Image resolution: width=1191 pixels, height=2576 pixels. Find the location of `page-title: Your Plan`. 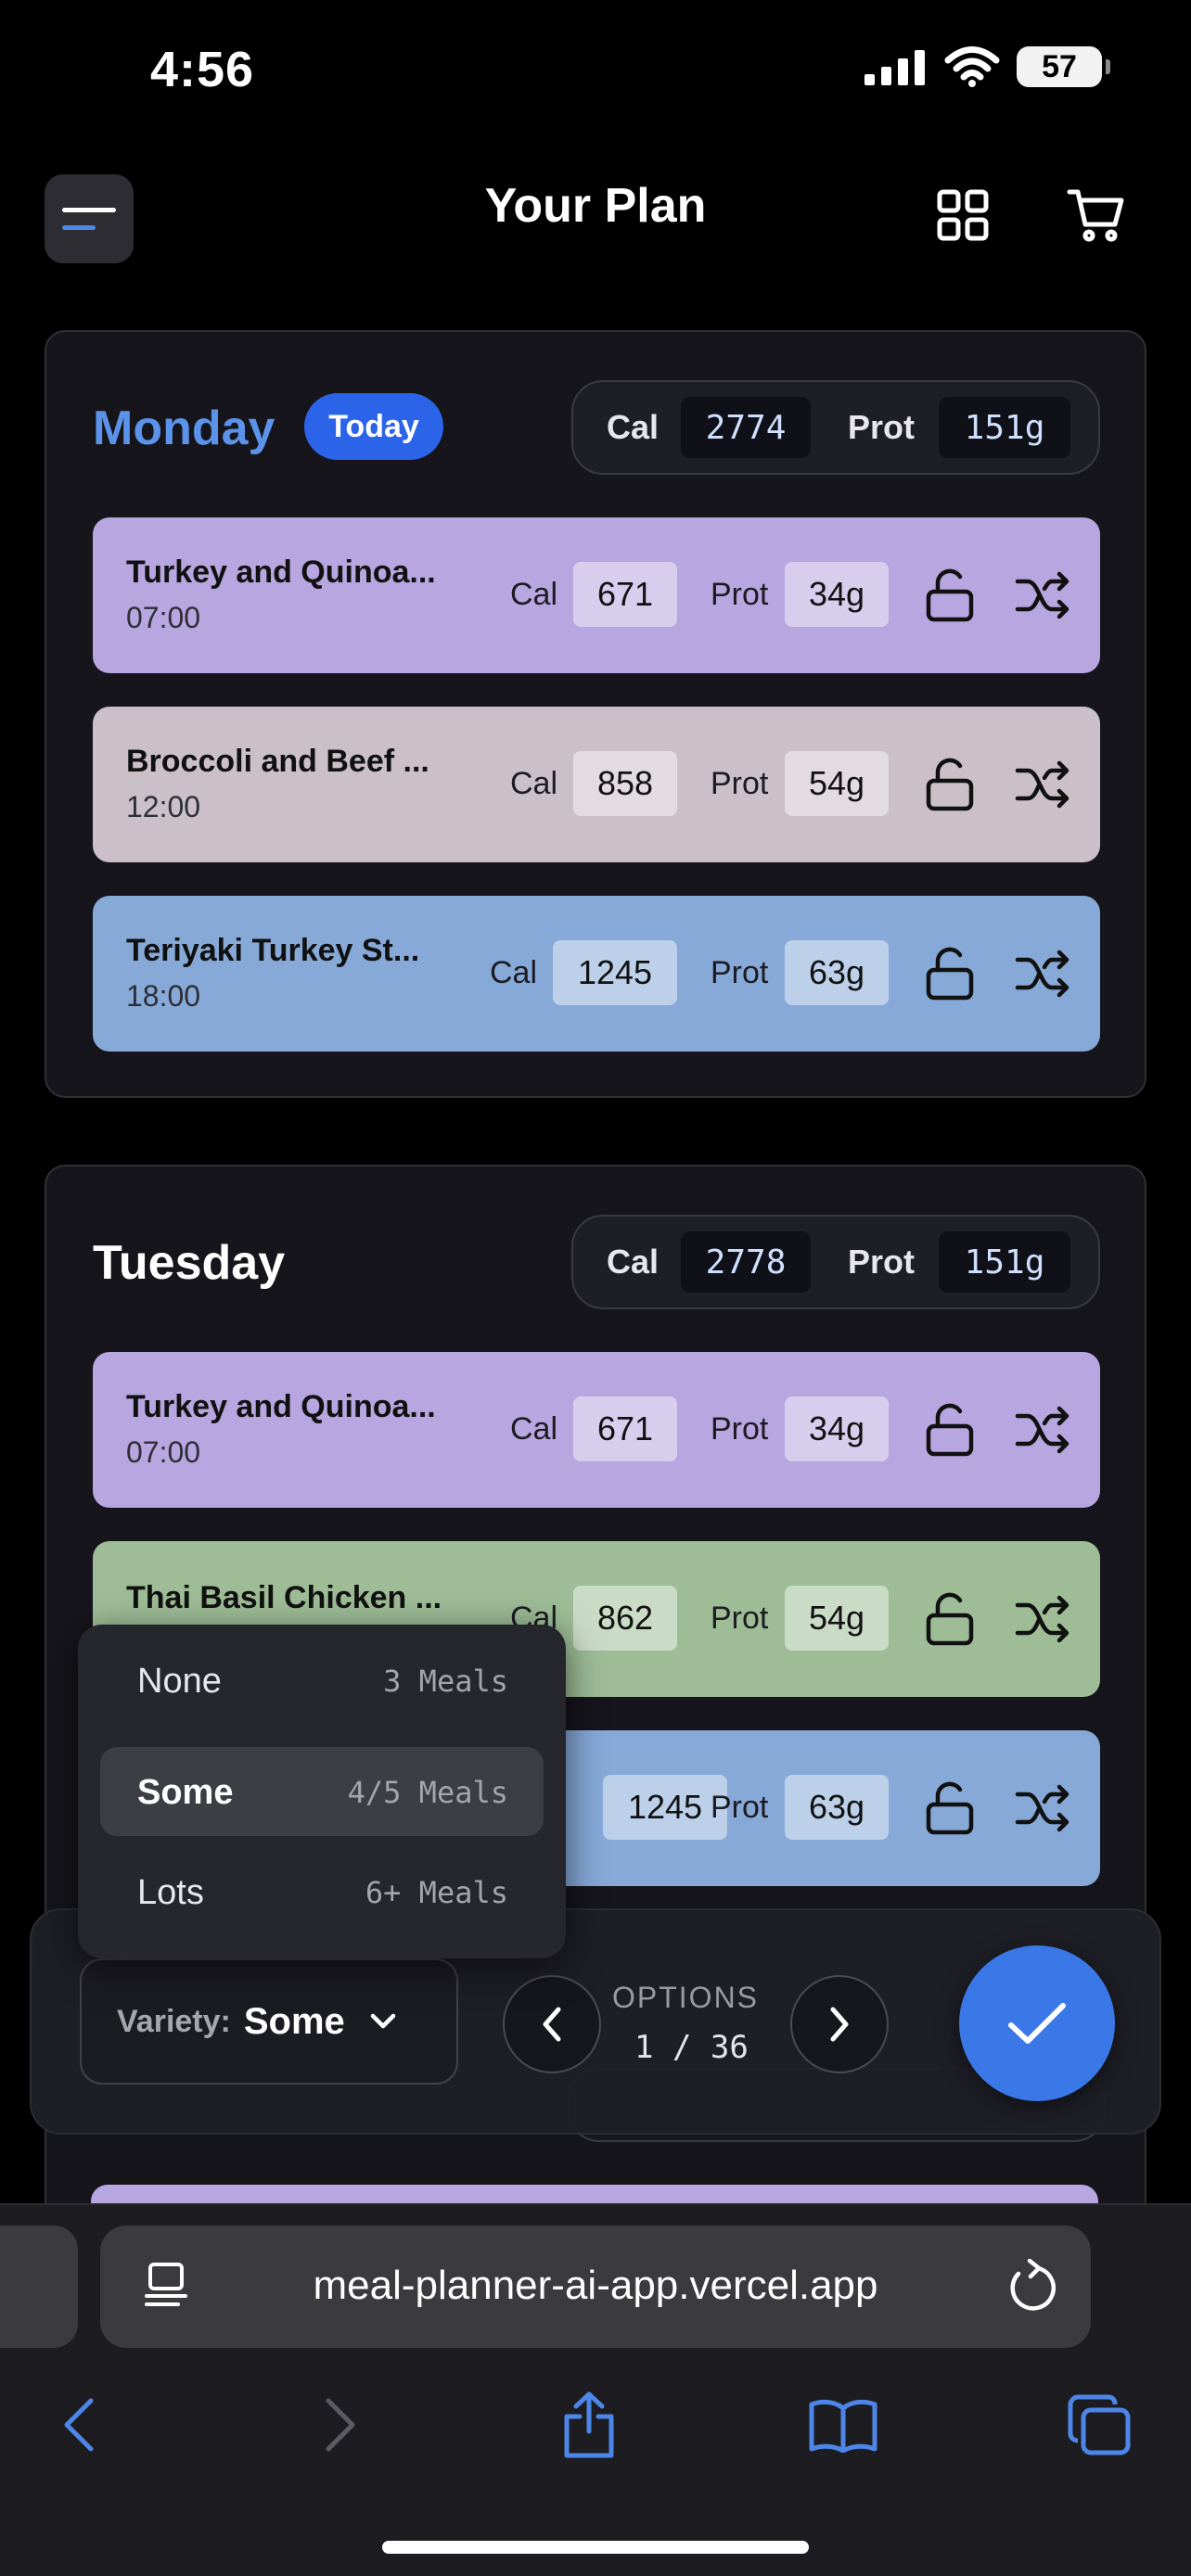

page-title: Your Plan is located at coordinates (595, 206).